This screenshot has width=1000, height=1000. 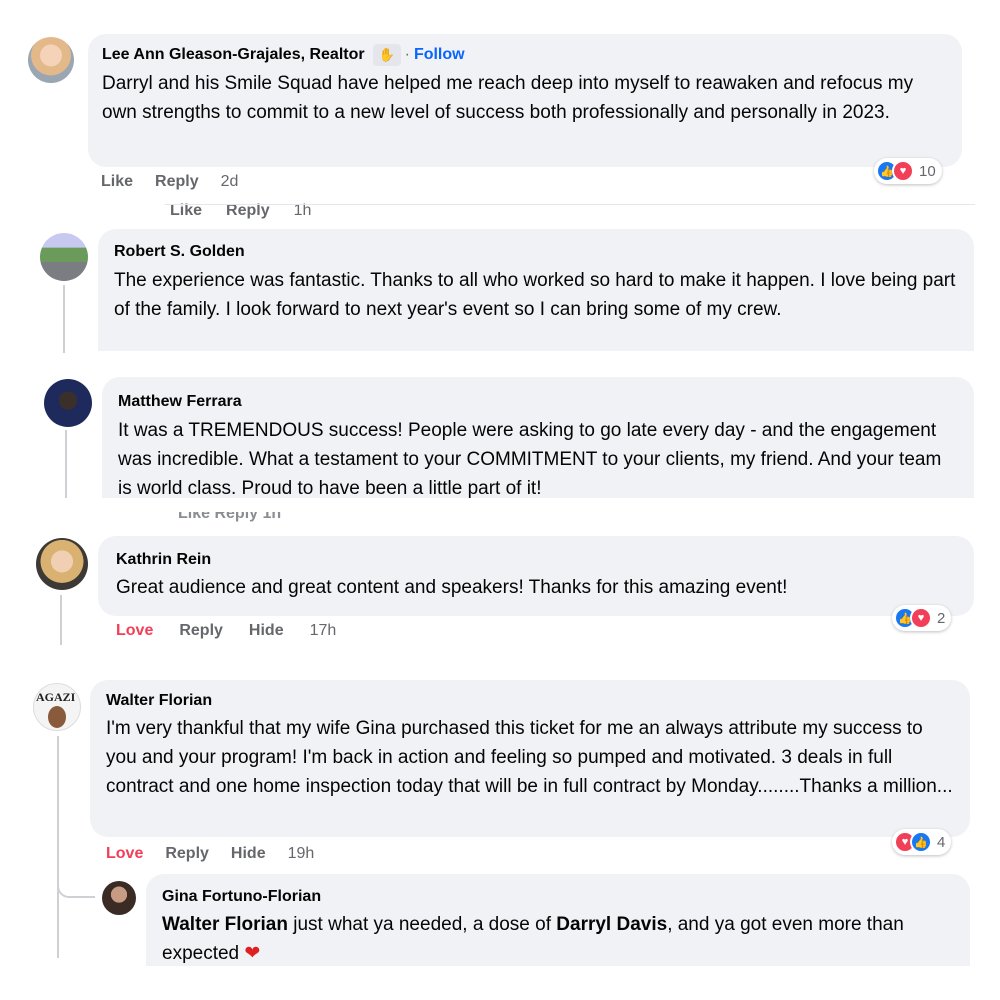 What do you see at coordinates (76, 889) in the screenshot?
I see `reply-connector` at bounding box center [76, 889].